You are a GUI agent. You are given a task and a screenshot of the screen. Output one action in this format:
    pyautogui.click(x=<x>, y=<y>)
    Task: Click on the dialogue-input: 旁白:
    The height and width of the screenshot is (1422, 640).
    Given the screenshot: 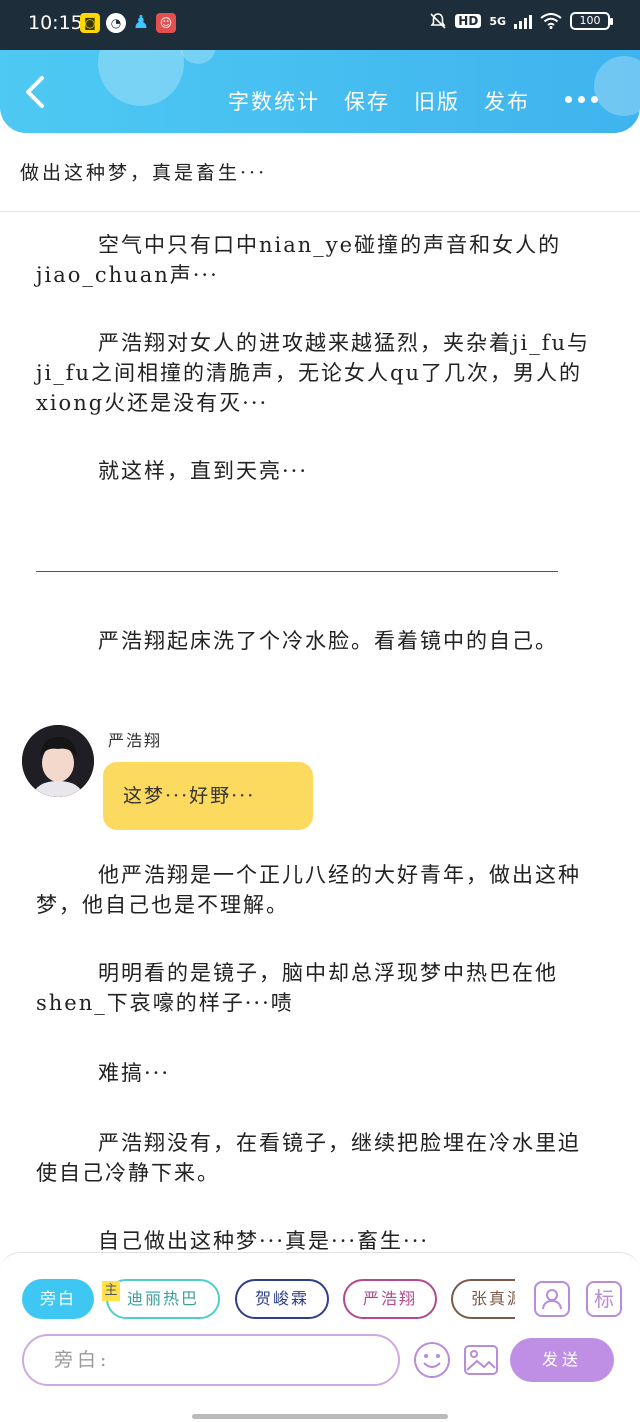 What is the action you would take?
    pyautogui.click(x=211, y=1360)
    